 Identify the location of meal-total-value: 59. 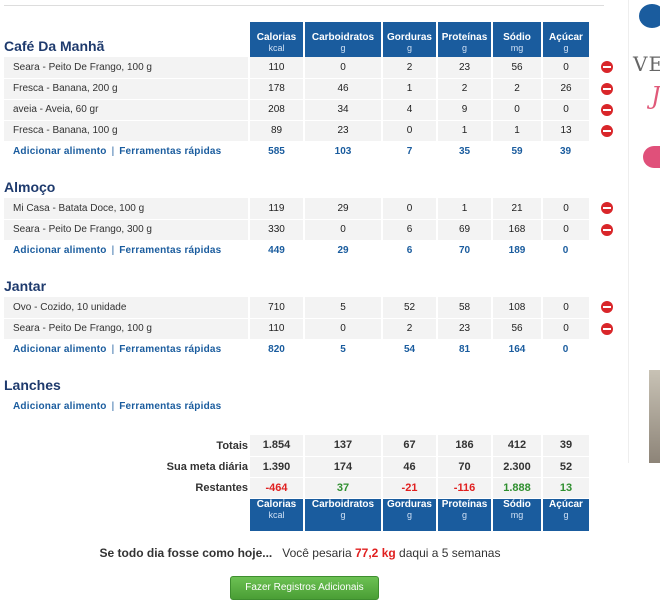
(517, 152).